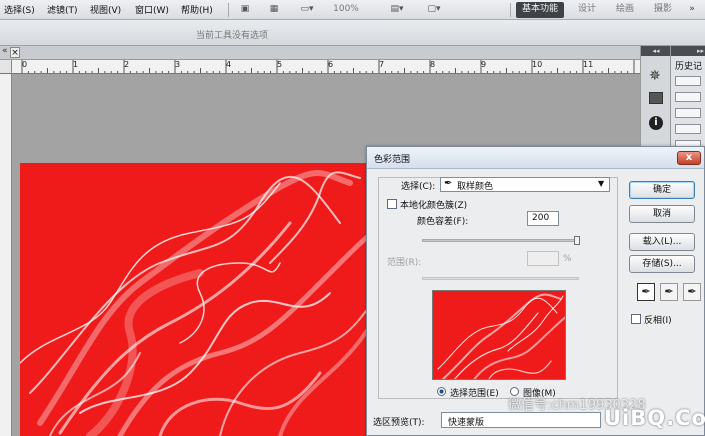 This screenshot has width=705, height=436. I want to click on vertical-ruler, so click(6, 255).